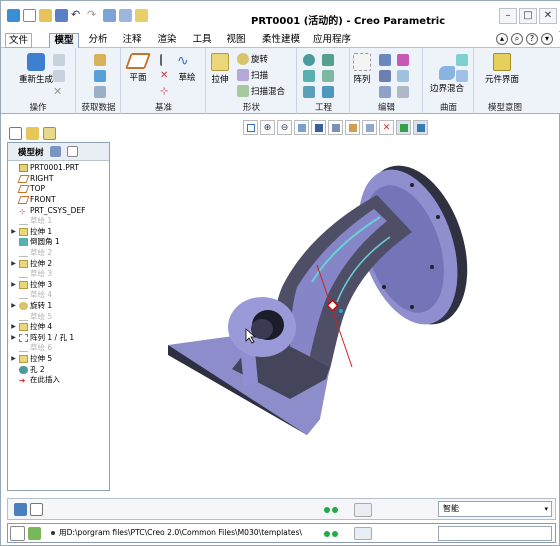 Image resolution: width=560 pixels, height=546 pixels. Describe the element at coordinates (385, 60) in the screenshot. I see `mirror-icon` at that location.